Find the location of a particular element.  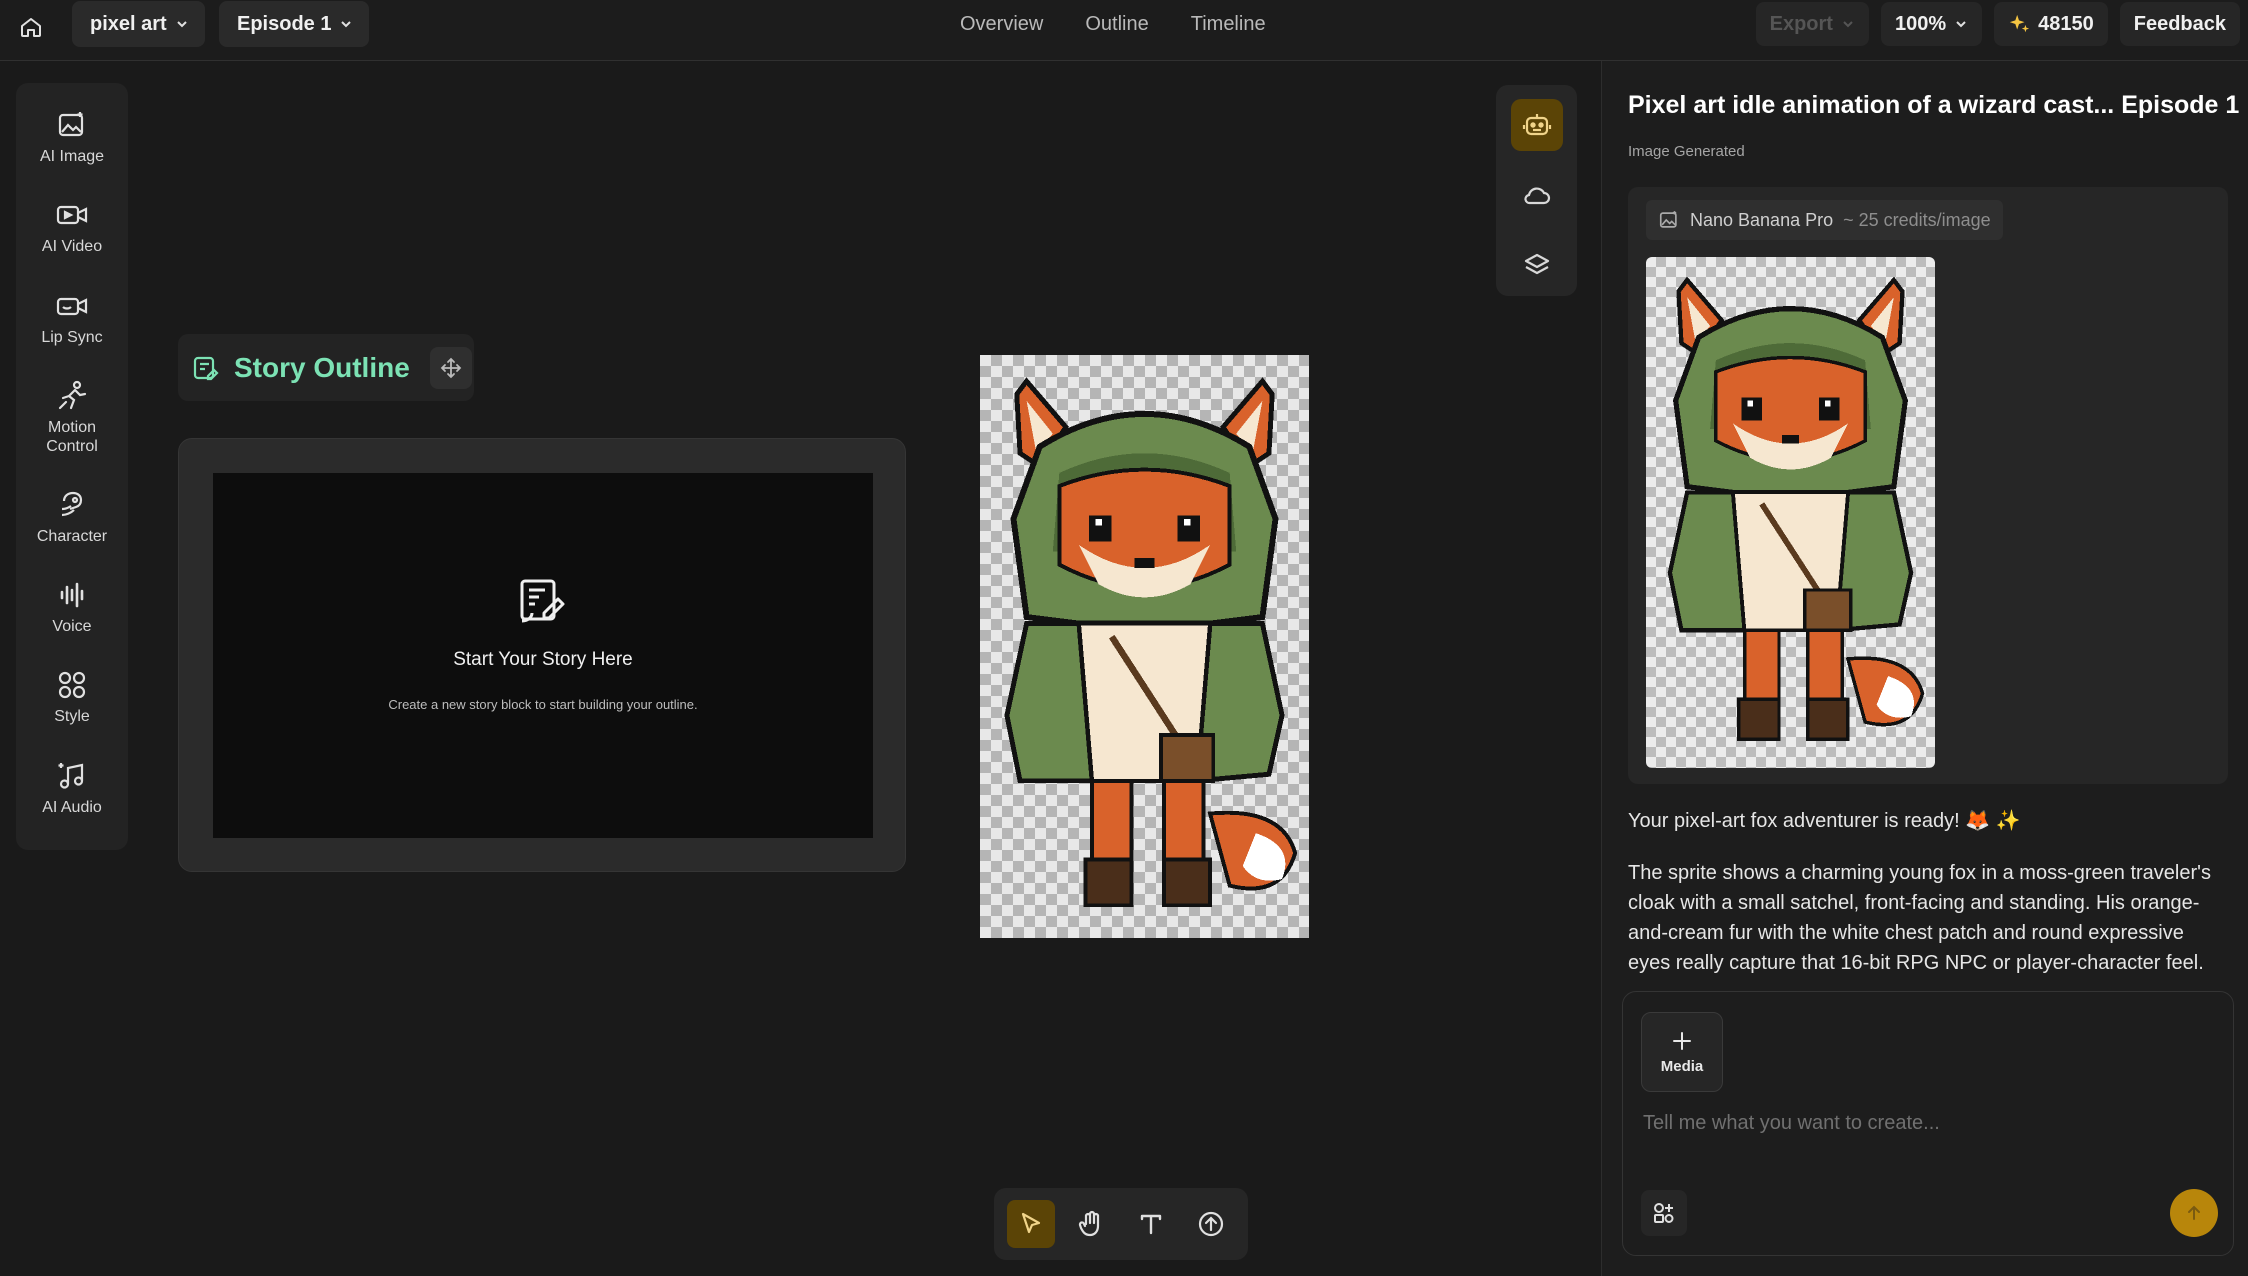

tool-label: Motion Control is located at coordinates (72, 436).